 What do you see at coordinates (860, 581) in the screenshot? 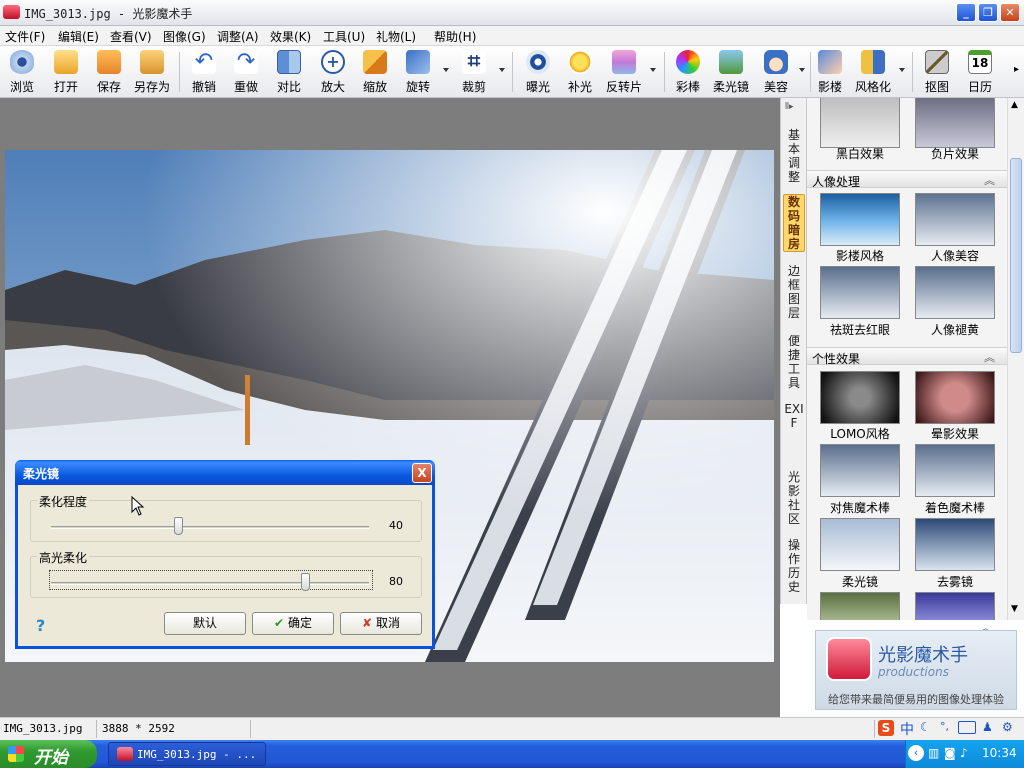
I see `effect-label-soft-lens: 柔光镜` at bounding box center [860, 581].